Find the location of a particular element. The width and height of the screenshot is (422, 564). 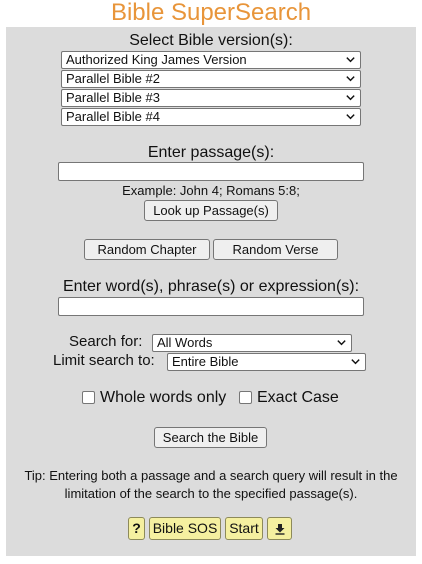

random-verse-button: Random Verse is located at coordinates (275, 249).